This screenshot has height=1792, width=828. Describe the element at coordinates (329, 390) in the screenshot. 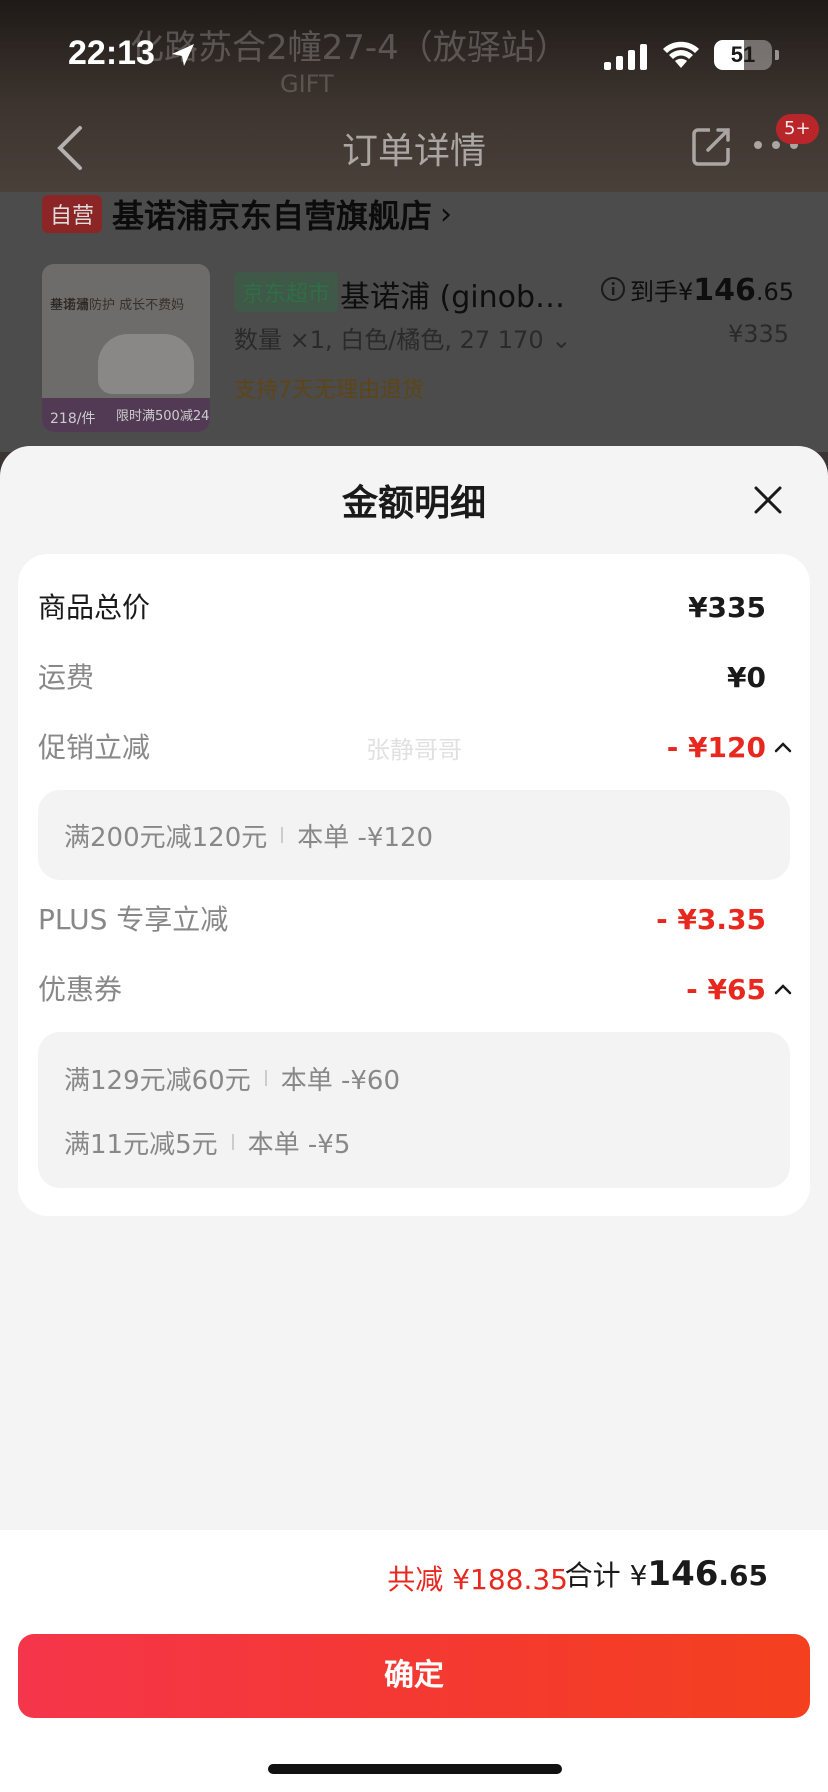

I see `return-policy: 支持7天无理由退货` at that location.